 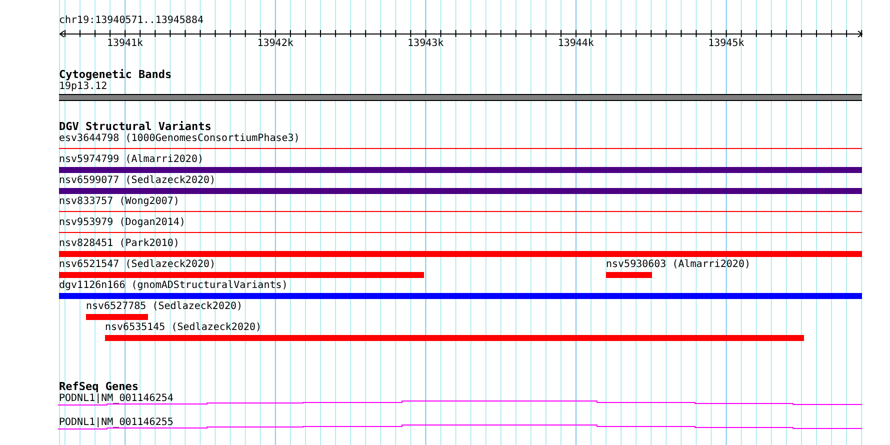 What do you see at coordinates (678, 265) in the screenshot?
I see `variant-label: nsv5930603 (Almarri2020)` at bounding box center [678, 265].